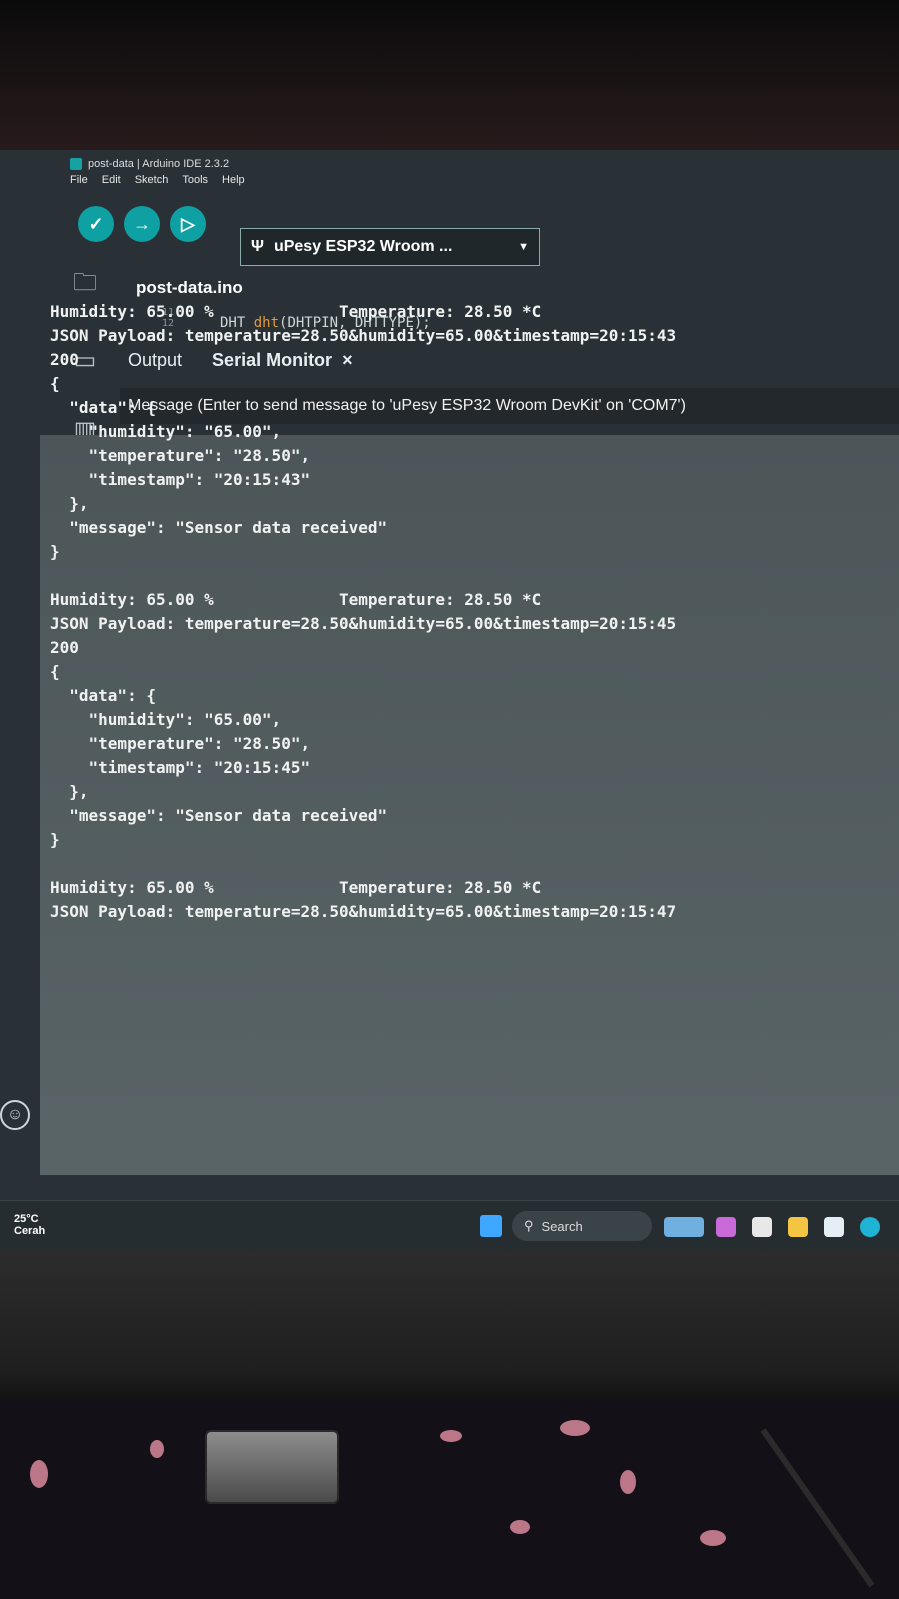 This screenshot has height=1599, width=899. Describe the element at coordinates (76, 164) in the screenshot. I see `arduino-logo-icon` at that location.